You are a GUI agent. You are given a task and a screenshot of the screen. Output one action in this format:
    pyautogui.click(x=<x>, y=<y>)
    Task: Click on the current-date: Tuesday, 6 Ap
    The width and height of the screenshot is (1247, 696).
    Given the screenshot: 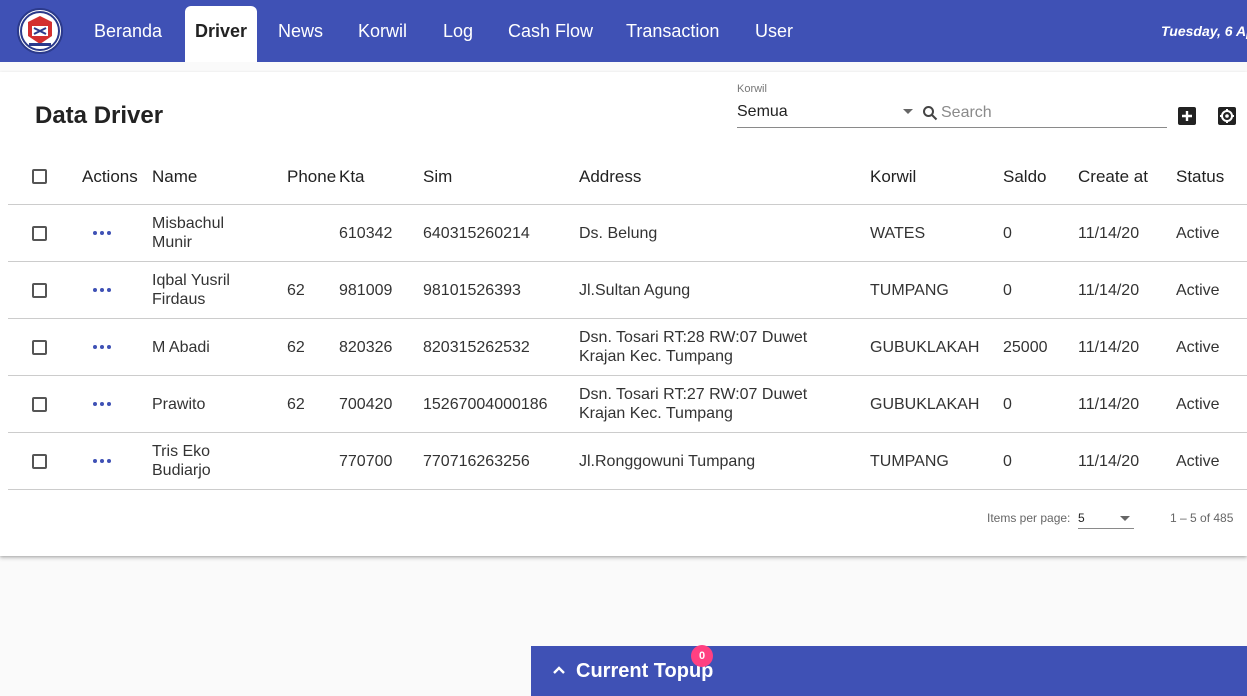 What is the action you would take?
    pyautogui.click(x=1204, y=31)
    